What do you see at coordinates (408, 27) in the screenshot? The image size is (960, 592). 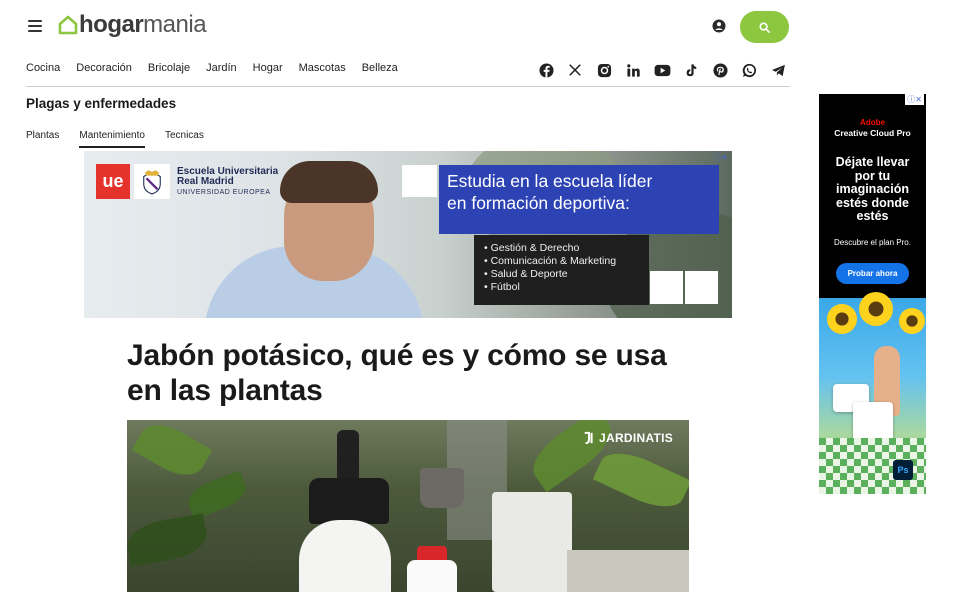 I see `site-header: hogarmania` at bounding box center [408, 27].